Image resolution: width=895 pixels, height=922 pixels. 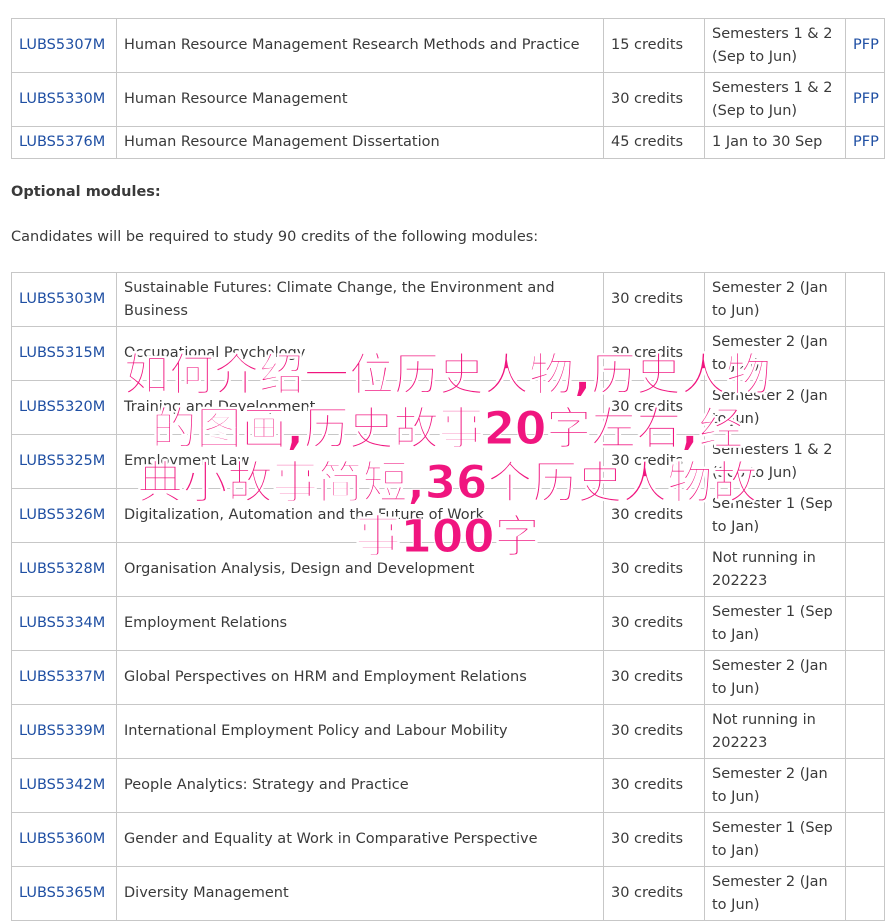 I want to click on module-code-cell: LUBS5365M, so click(x=64, y=893).